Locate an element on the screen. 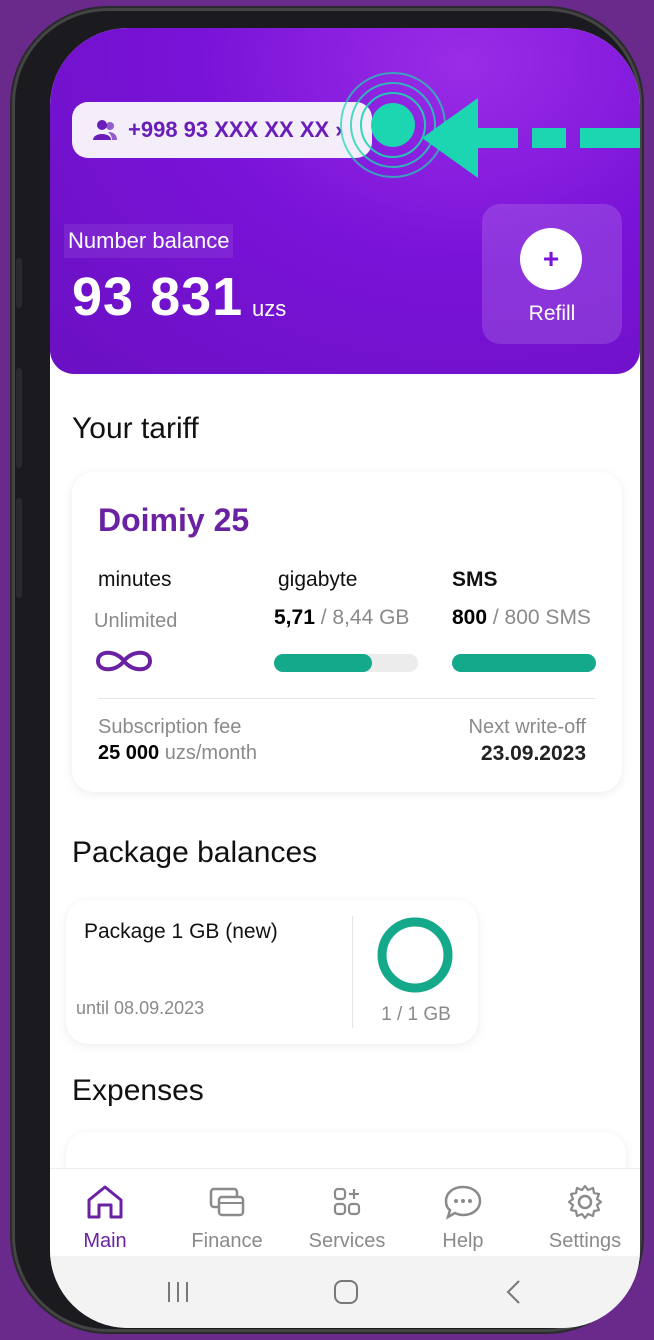  package-until: until 08.09.2023 is located at coordinates (140, 1008).